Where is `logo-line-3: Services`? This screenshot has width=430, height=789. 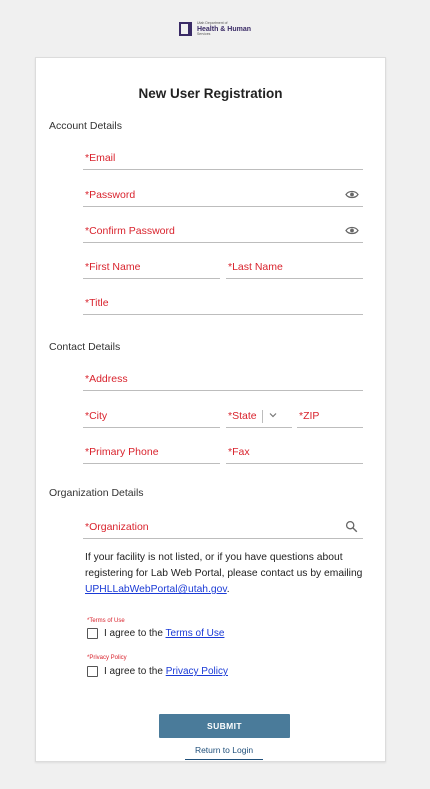 logo-line-3: Services is located at coordinates (203, 33).